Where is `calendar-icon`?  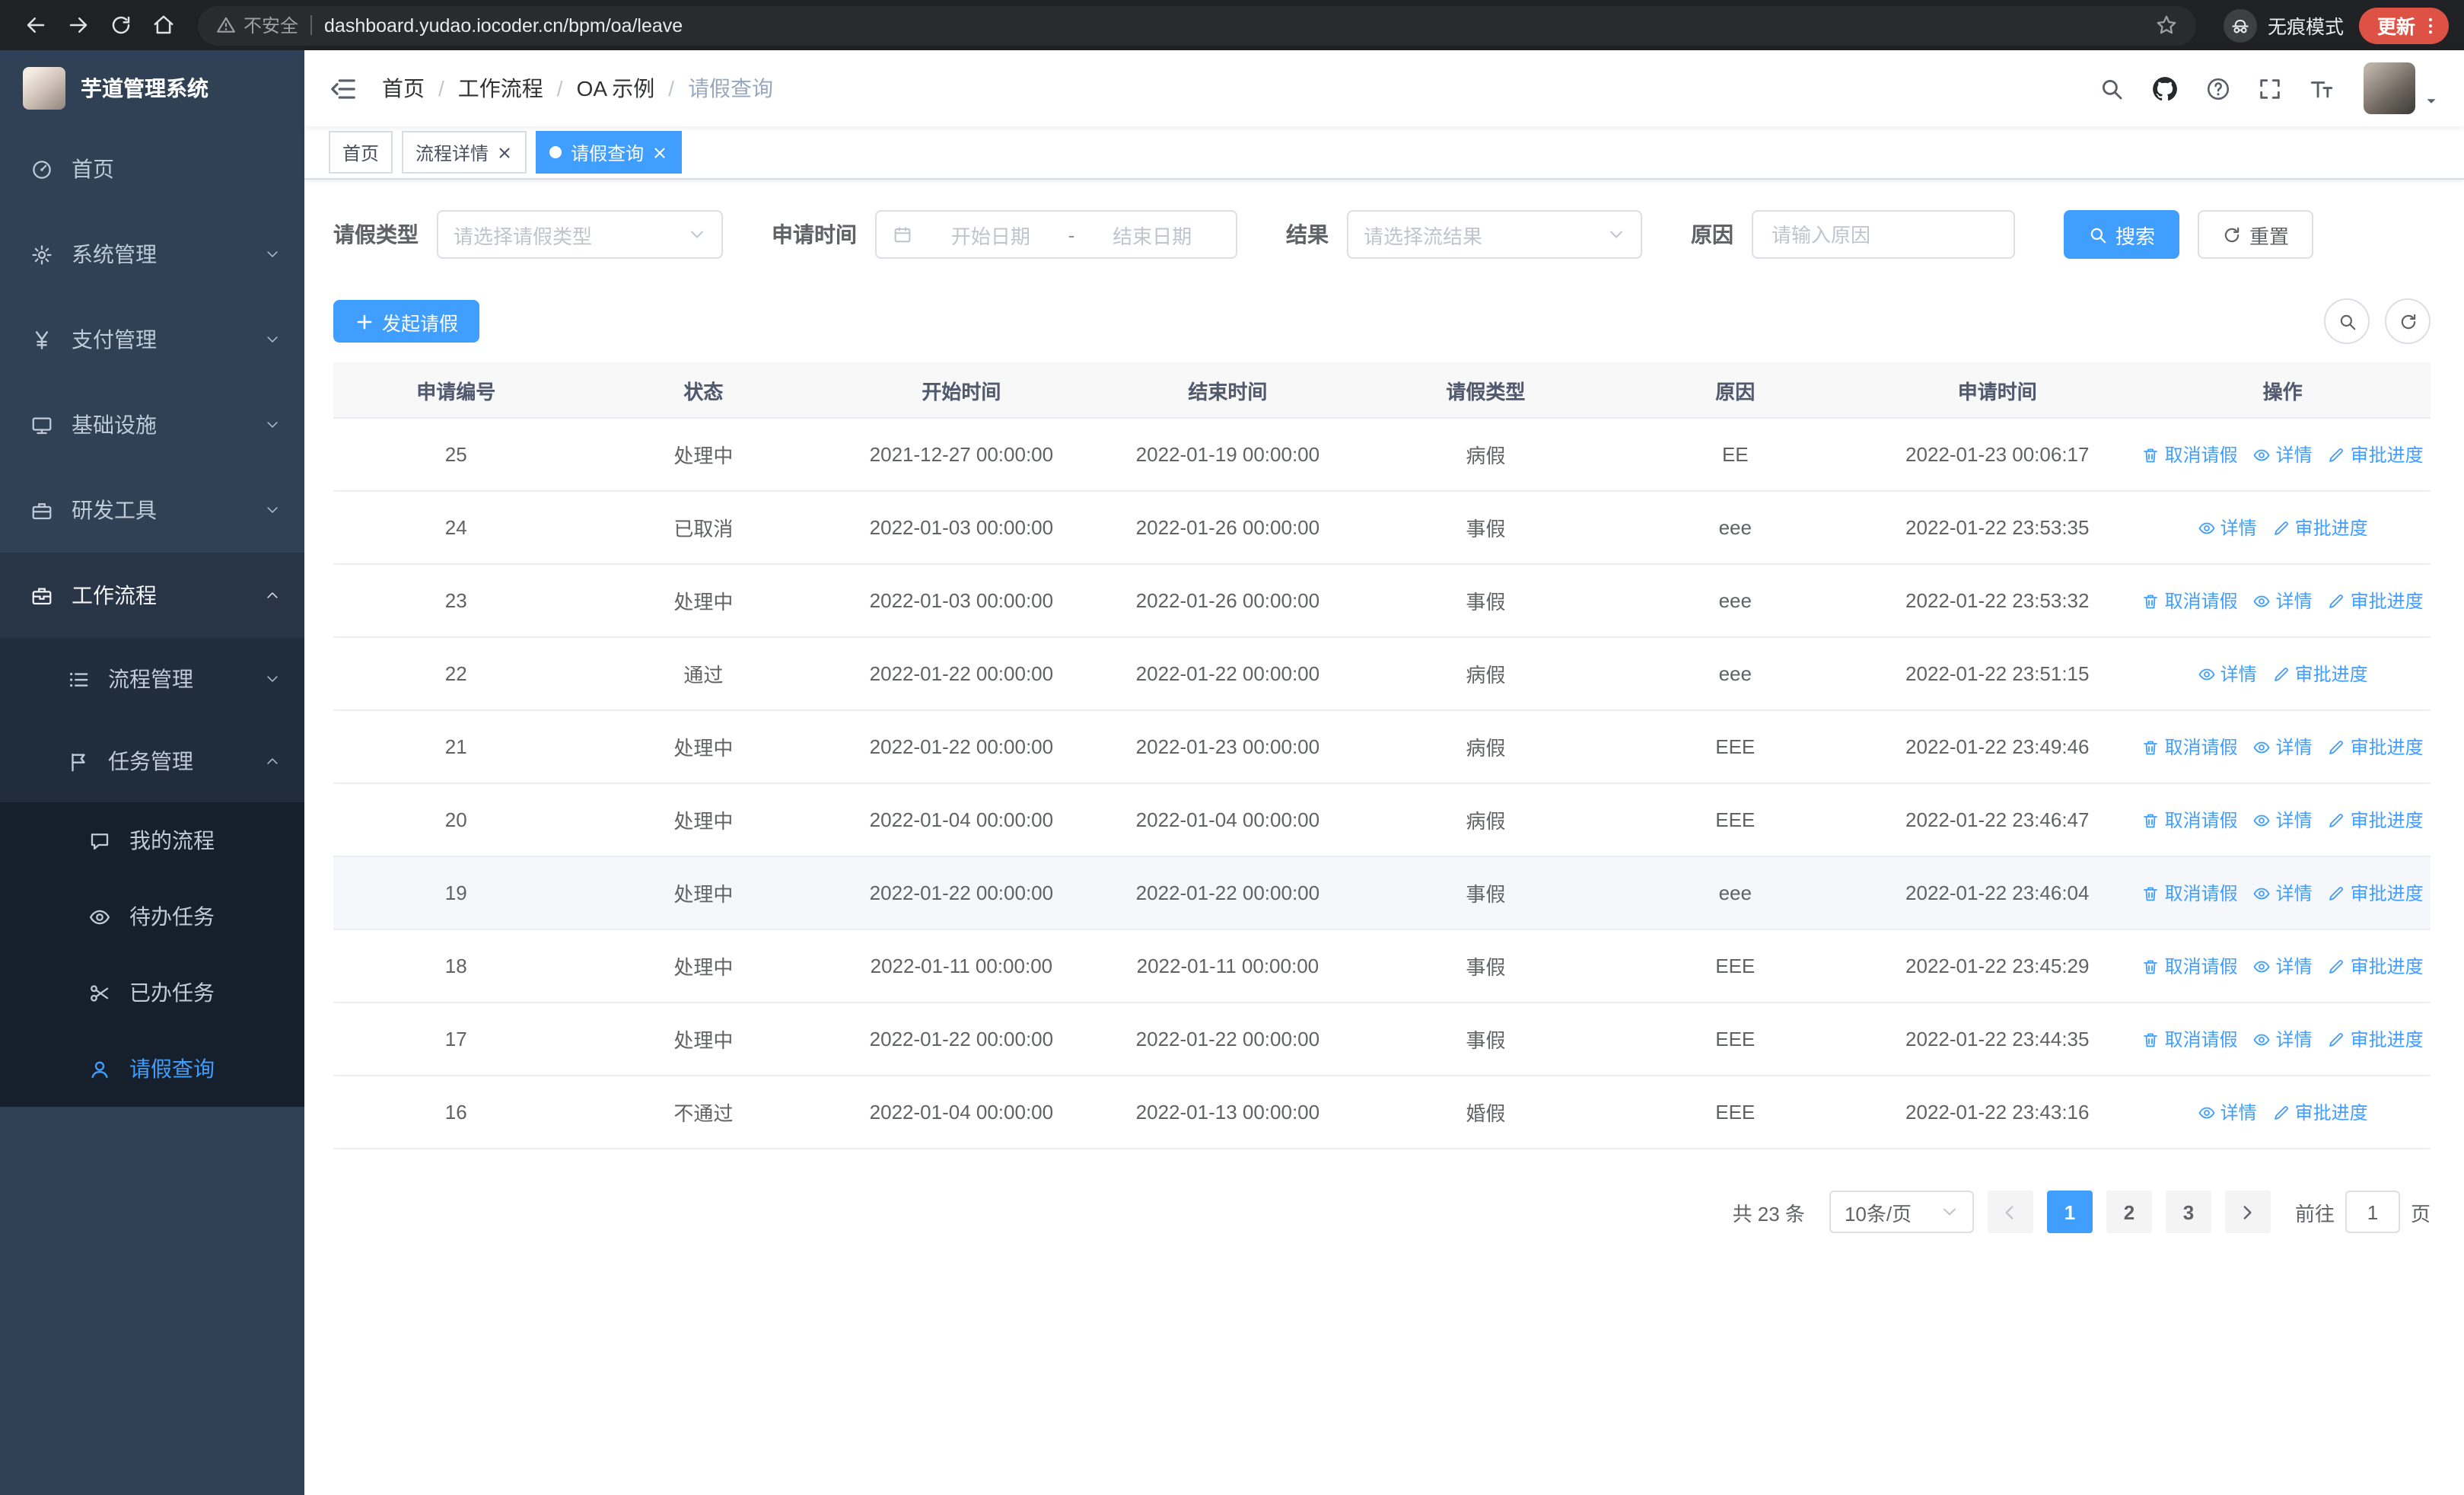 calendar-icon is located at coordinates (902, 234).